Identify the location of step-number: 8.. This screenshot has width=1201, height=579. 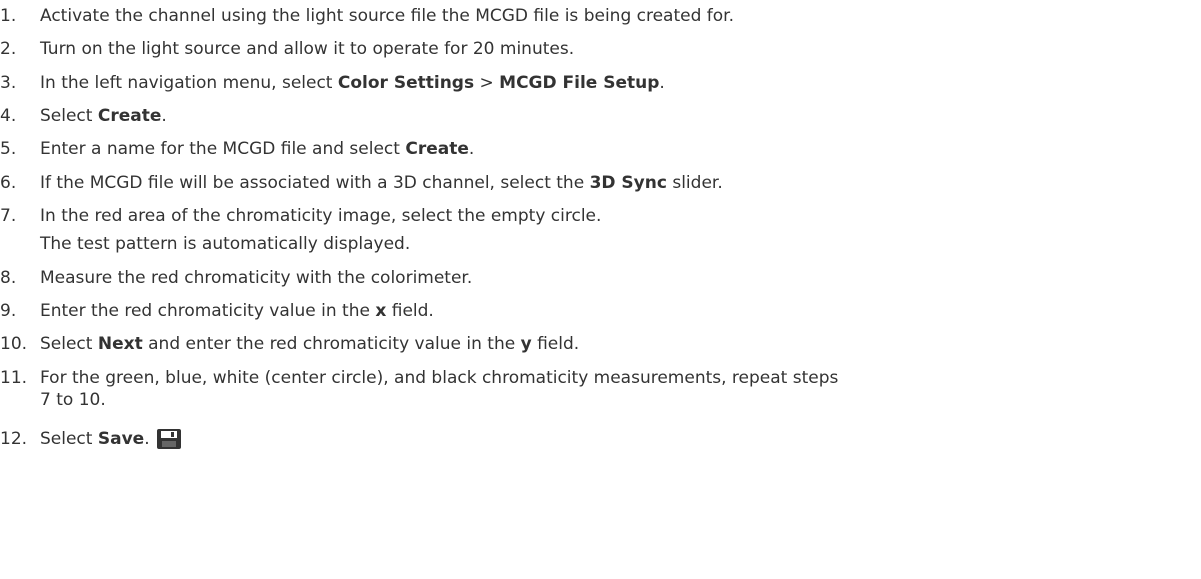
(8, 278).